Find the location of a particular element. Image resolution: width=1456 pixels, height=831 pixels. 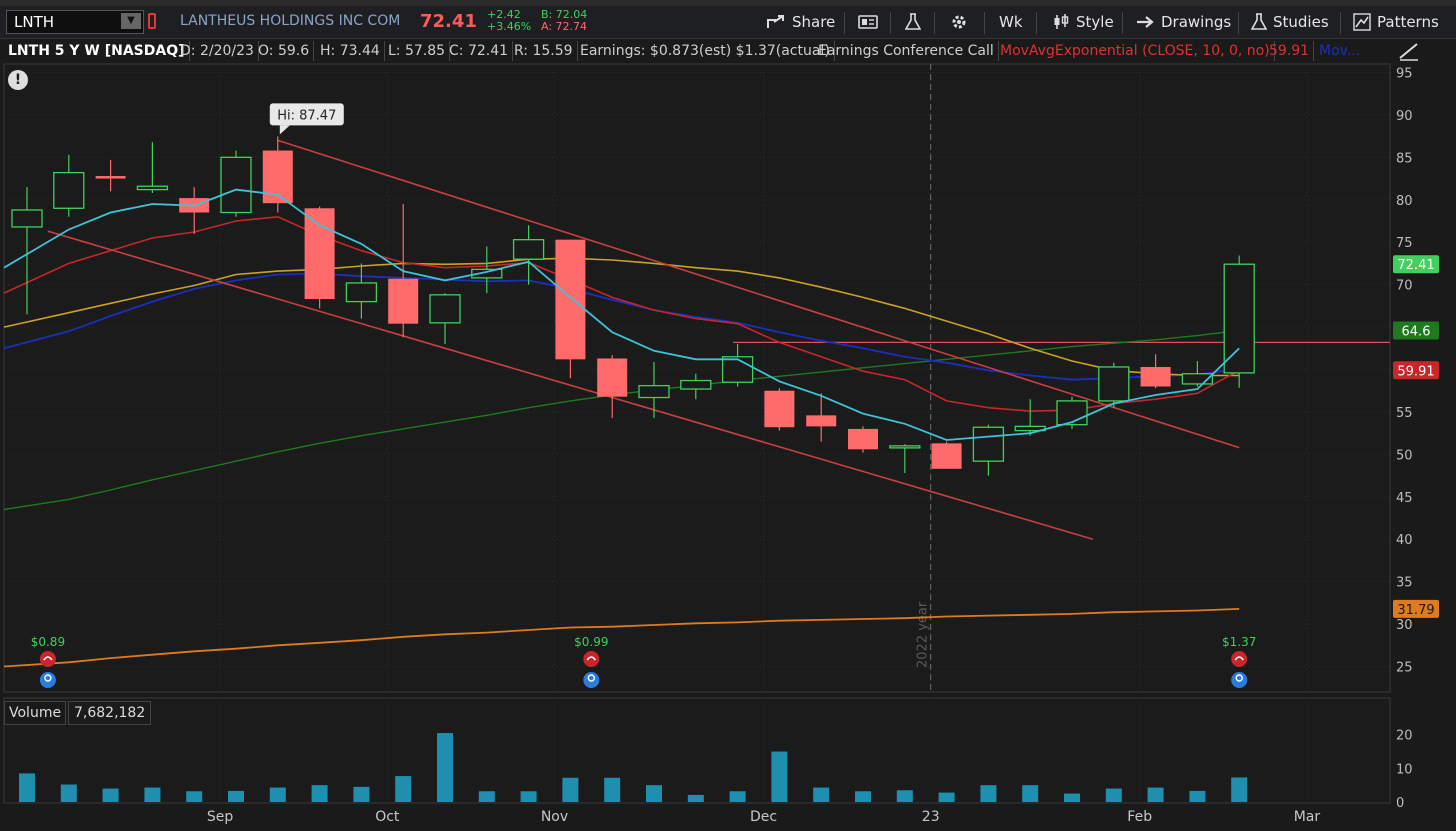

symbol-dropdown-icon: ▼ is located at coordinates (131, 21).